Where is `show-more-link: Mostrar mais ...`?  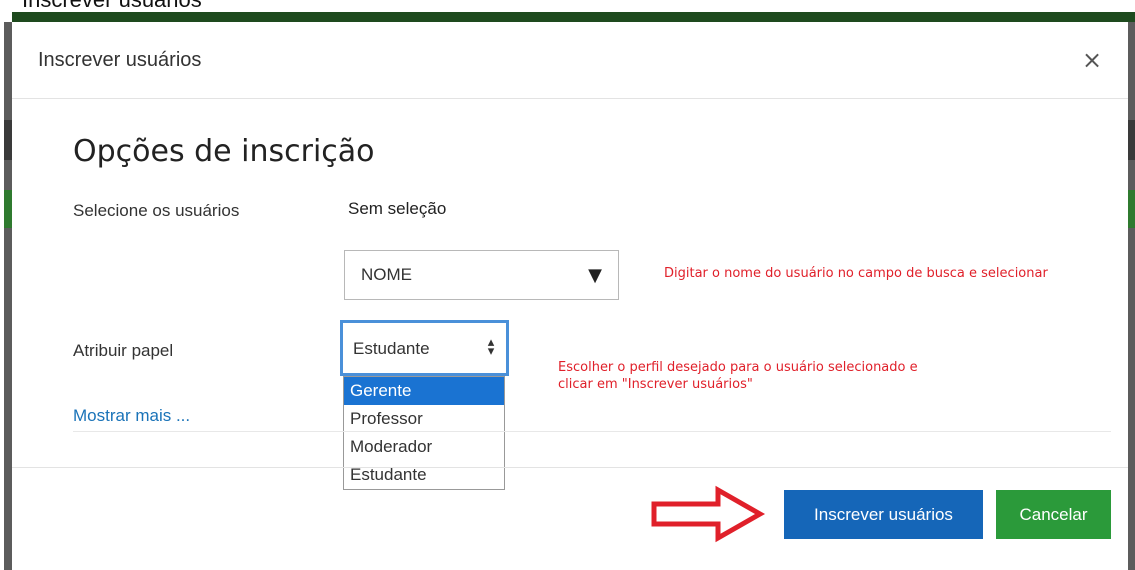 show-more-link: Mostrar mais ... is located at coordinates (131, 416).